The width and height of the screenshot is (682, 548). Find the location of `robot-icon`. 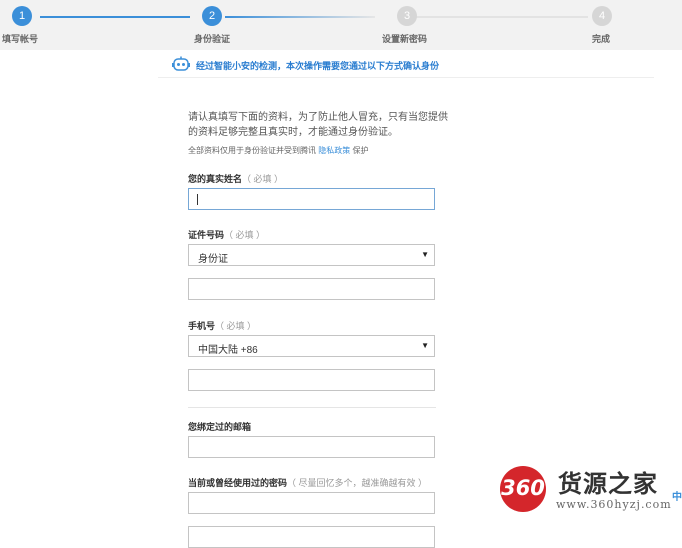

robot-icon is located at coordinates (181, 64).